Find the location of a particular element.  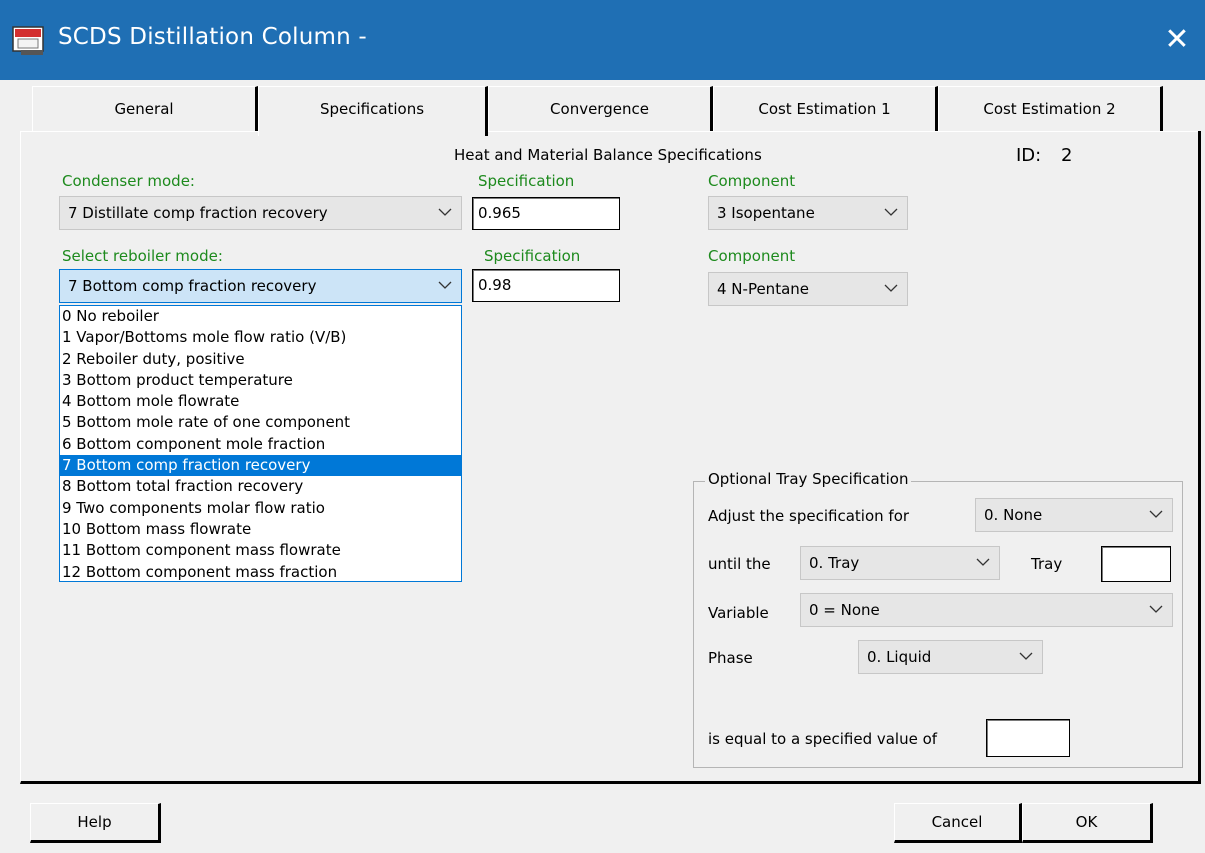

condenser-component-value: 3 Isopentane is located at coordinates (766, 213).